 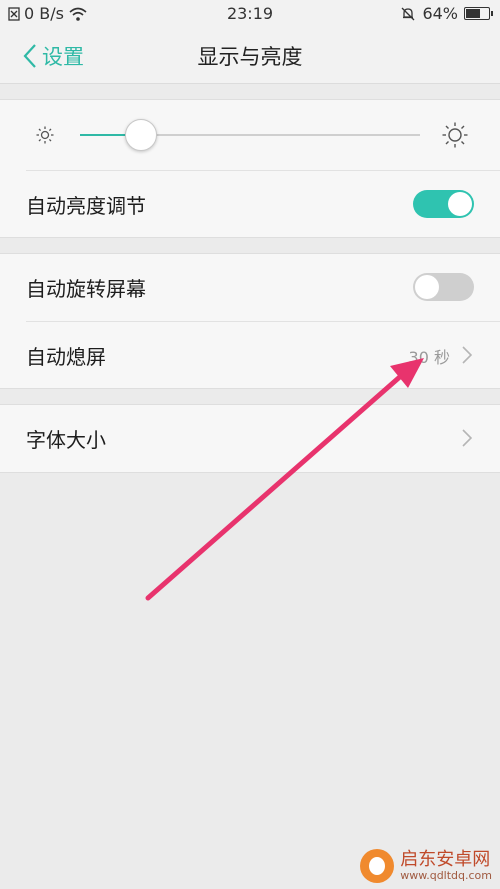 I want to click on auto-rotate-label: 自动旋转屏幕, so click(x=86, y=289).